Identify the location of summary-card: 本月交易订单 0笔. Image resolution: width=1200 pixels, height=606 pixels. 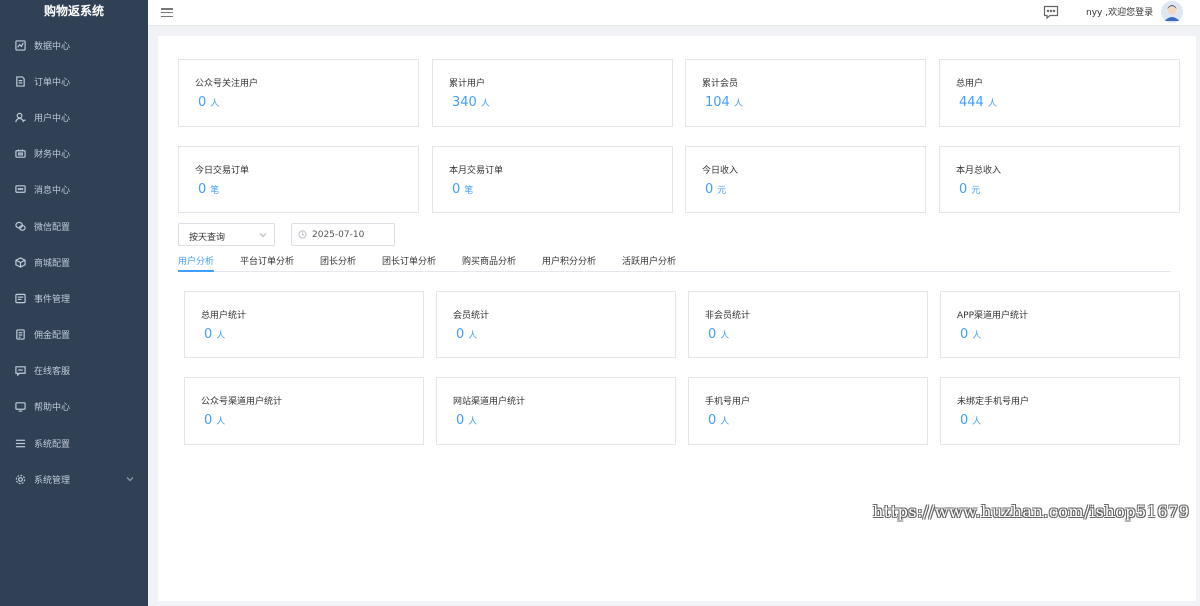
(552, 179).